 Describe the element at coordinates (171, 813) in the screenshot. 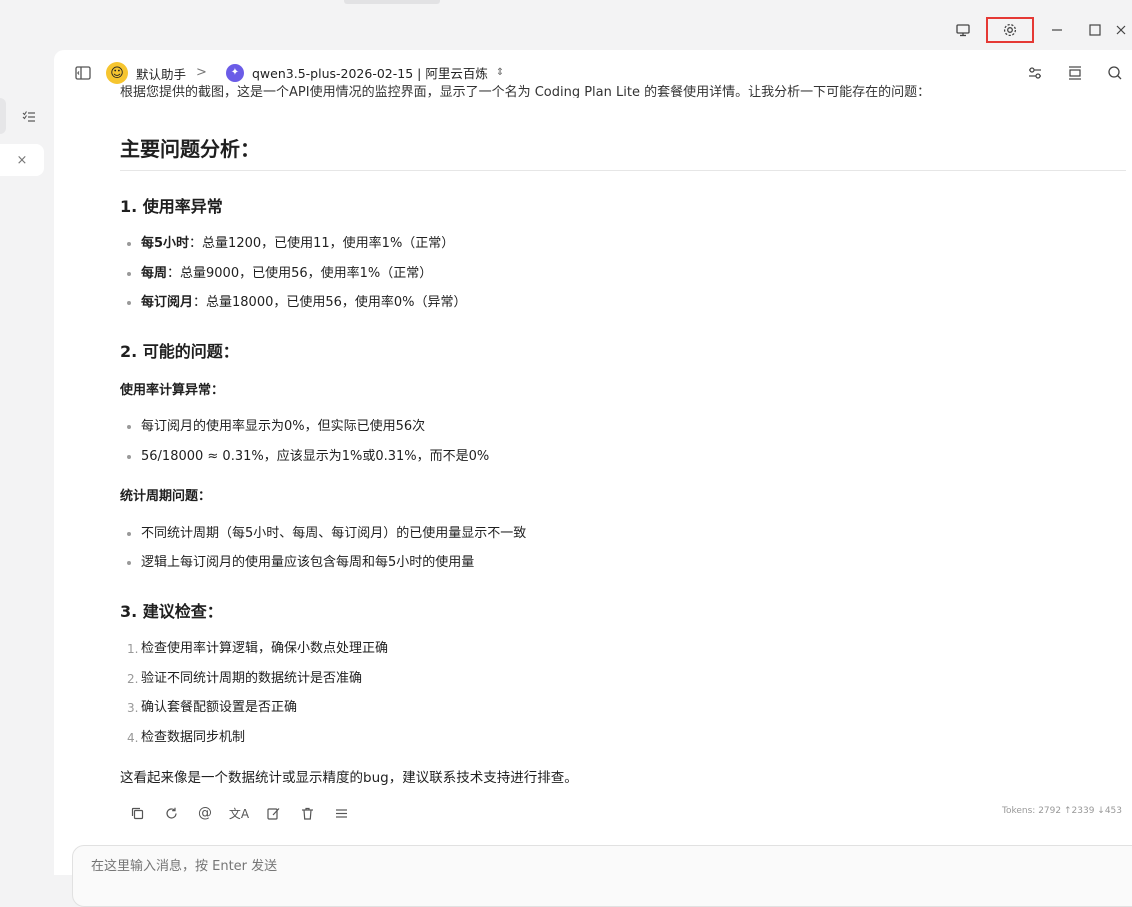

I see `refresh-icon` at that location.